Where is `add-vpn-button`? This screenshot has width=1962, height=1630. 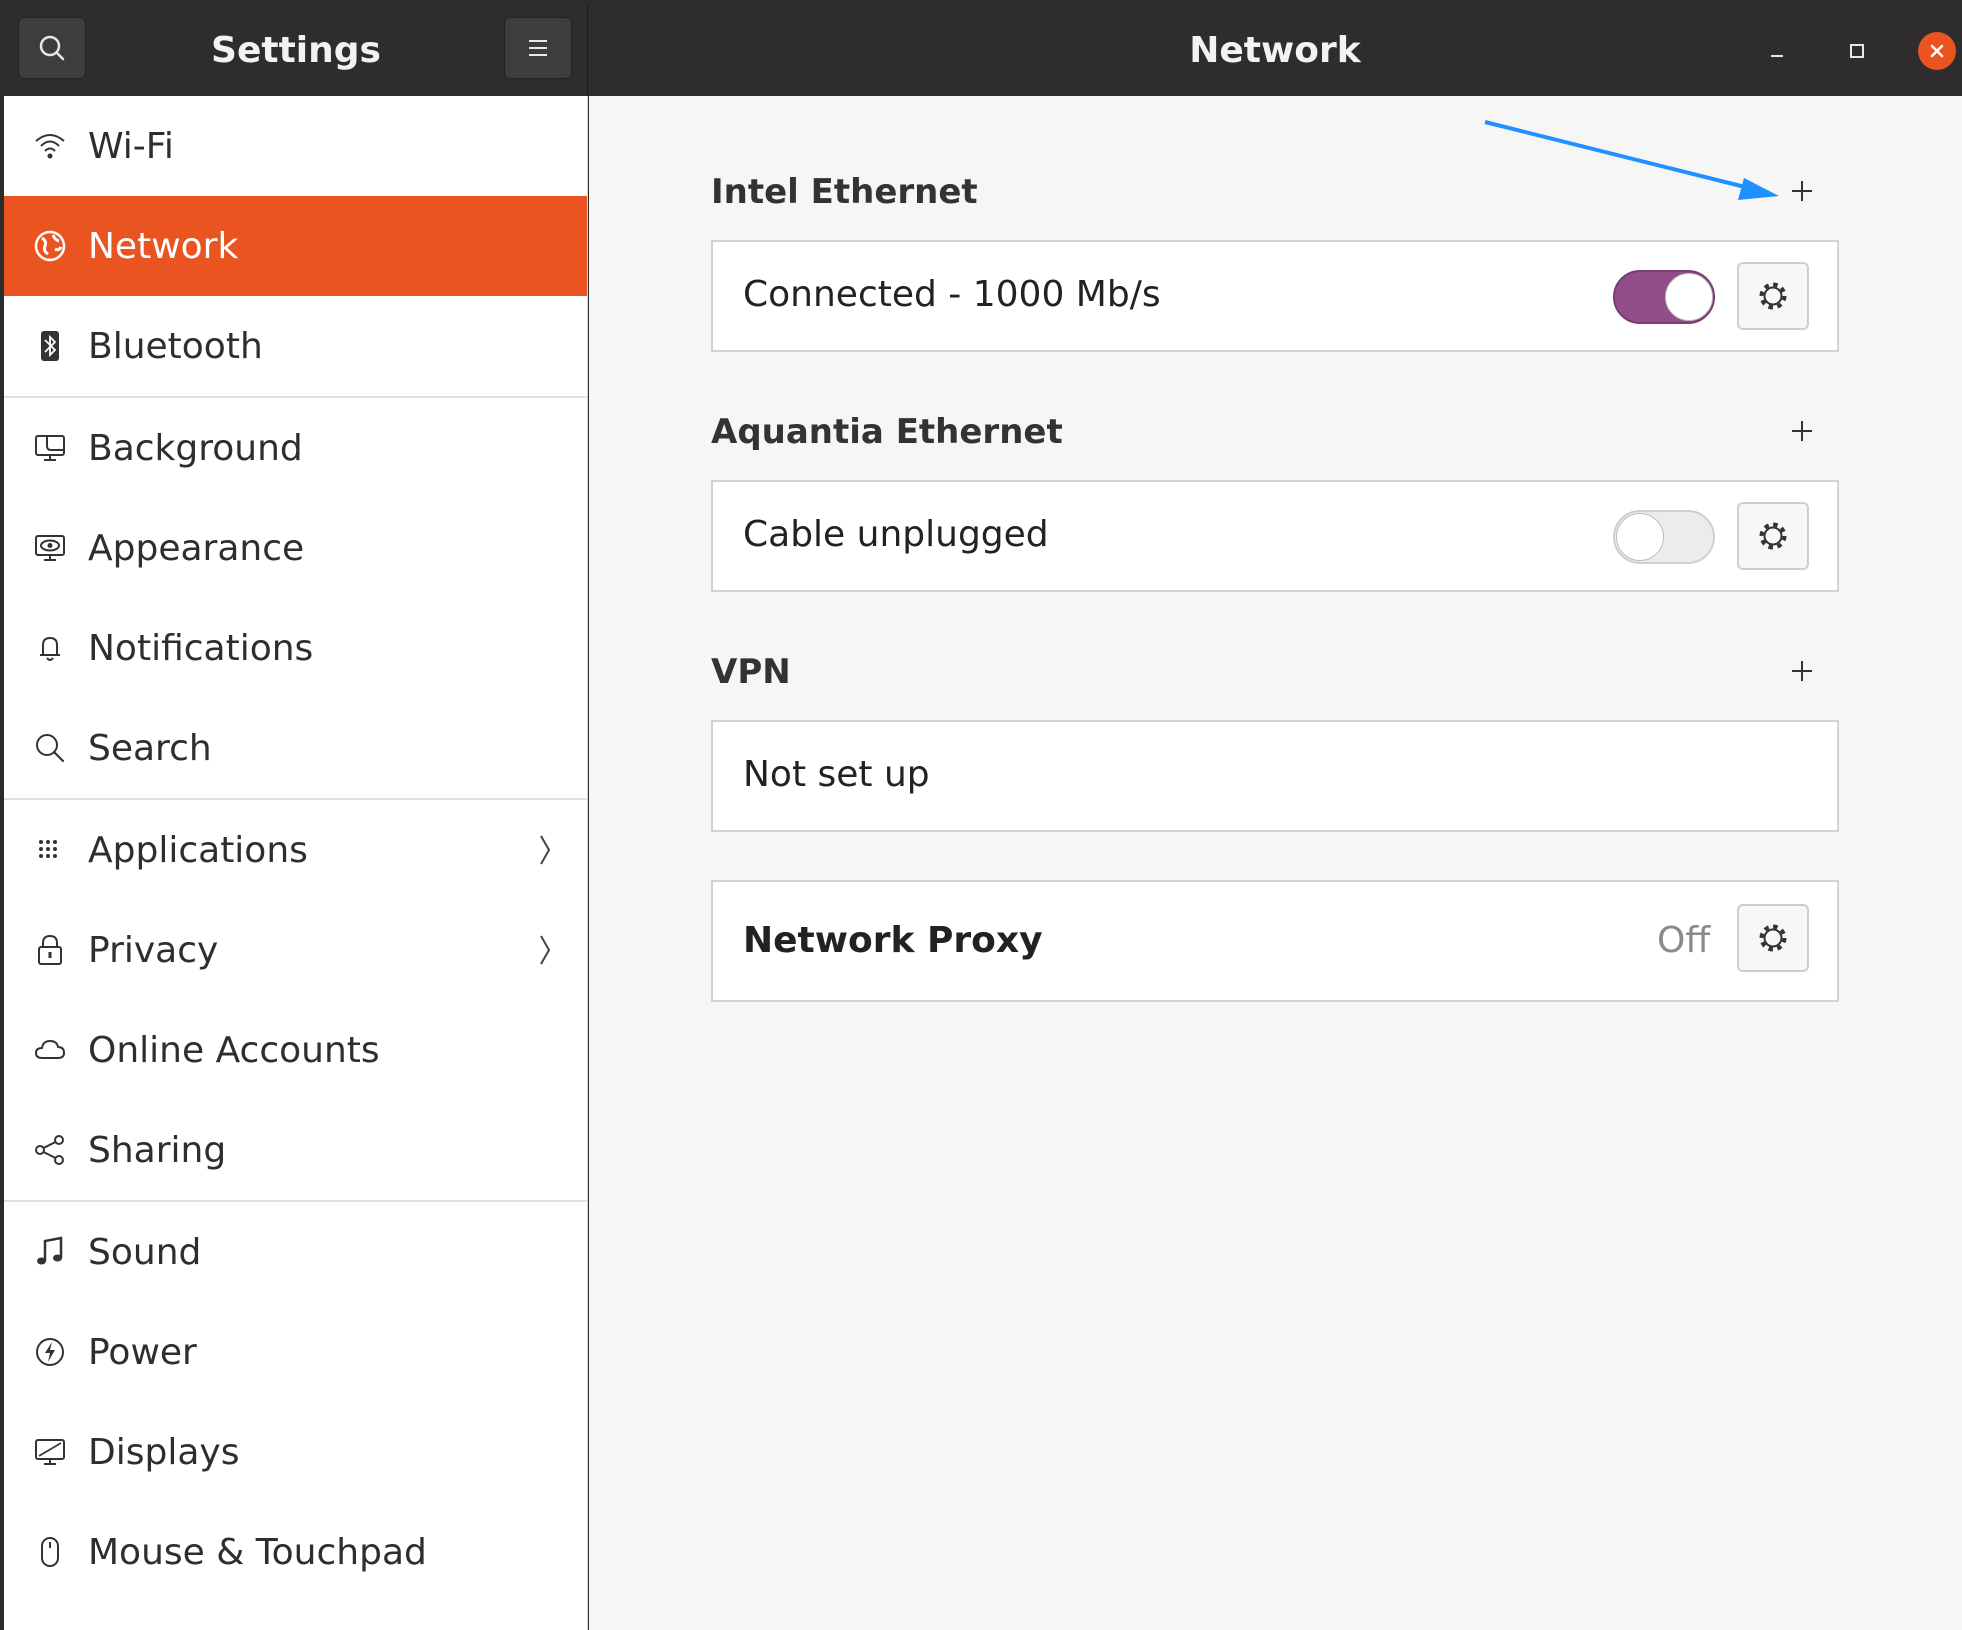 add-vpn-button is located at coordinates (1802, 671).